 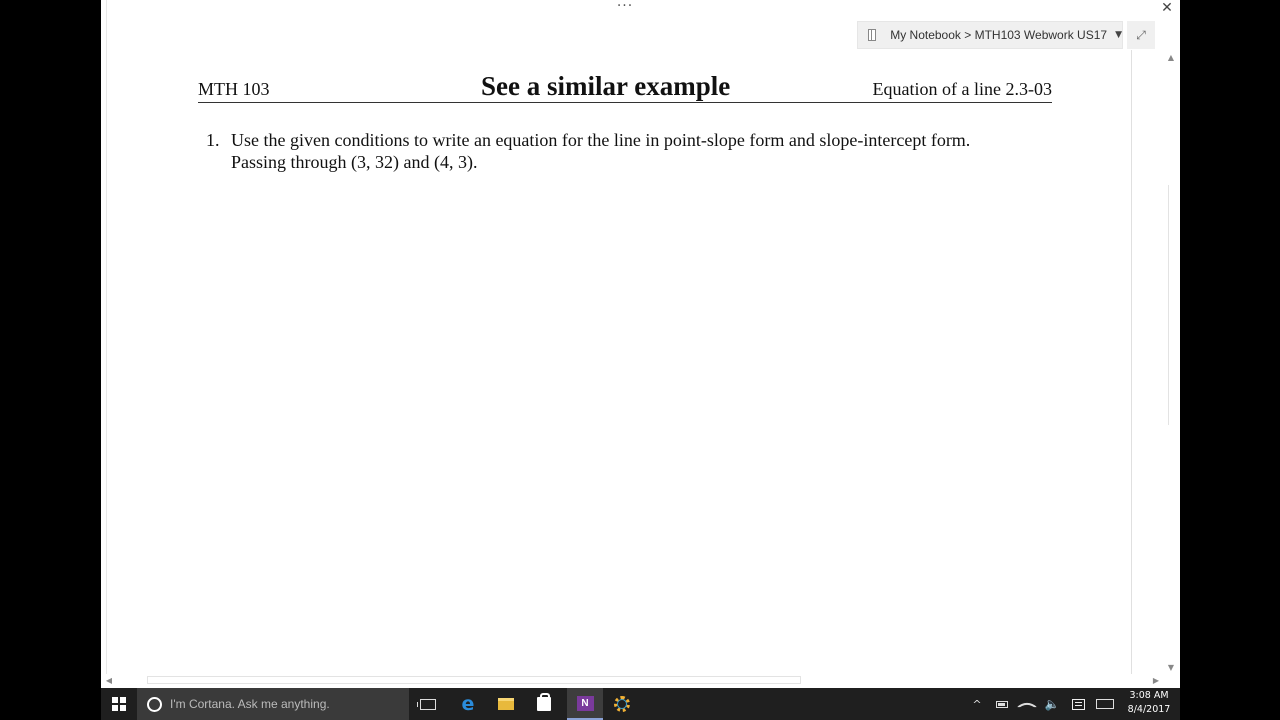 I want to click on volume-icon: 🔈, so click(x=1052, y=704).